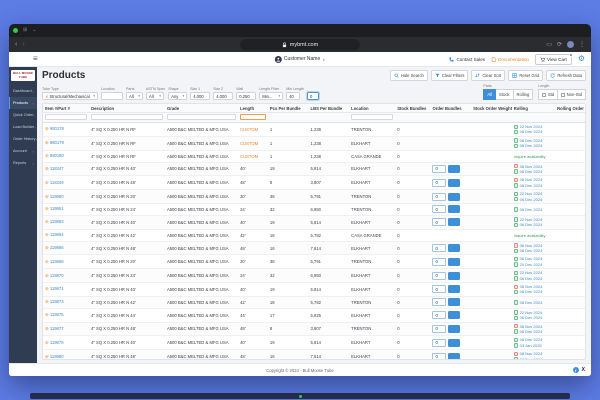 This screenshot has width=600, height=400. I want to click on column-filter-input-grade, so click(201, 117).